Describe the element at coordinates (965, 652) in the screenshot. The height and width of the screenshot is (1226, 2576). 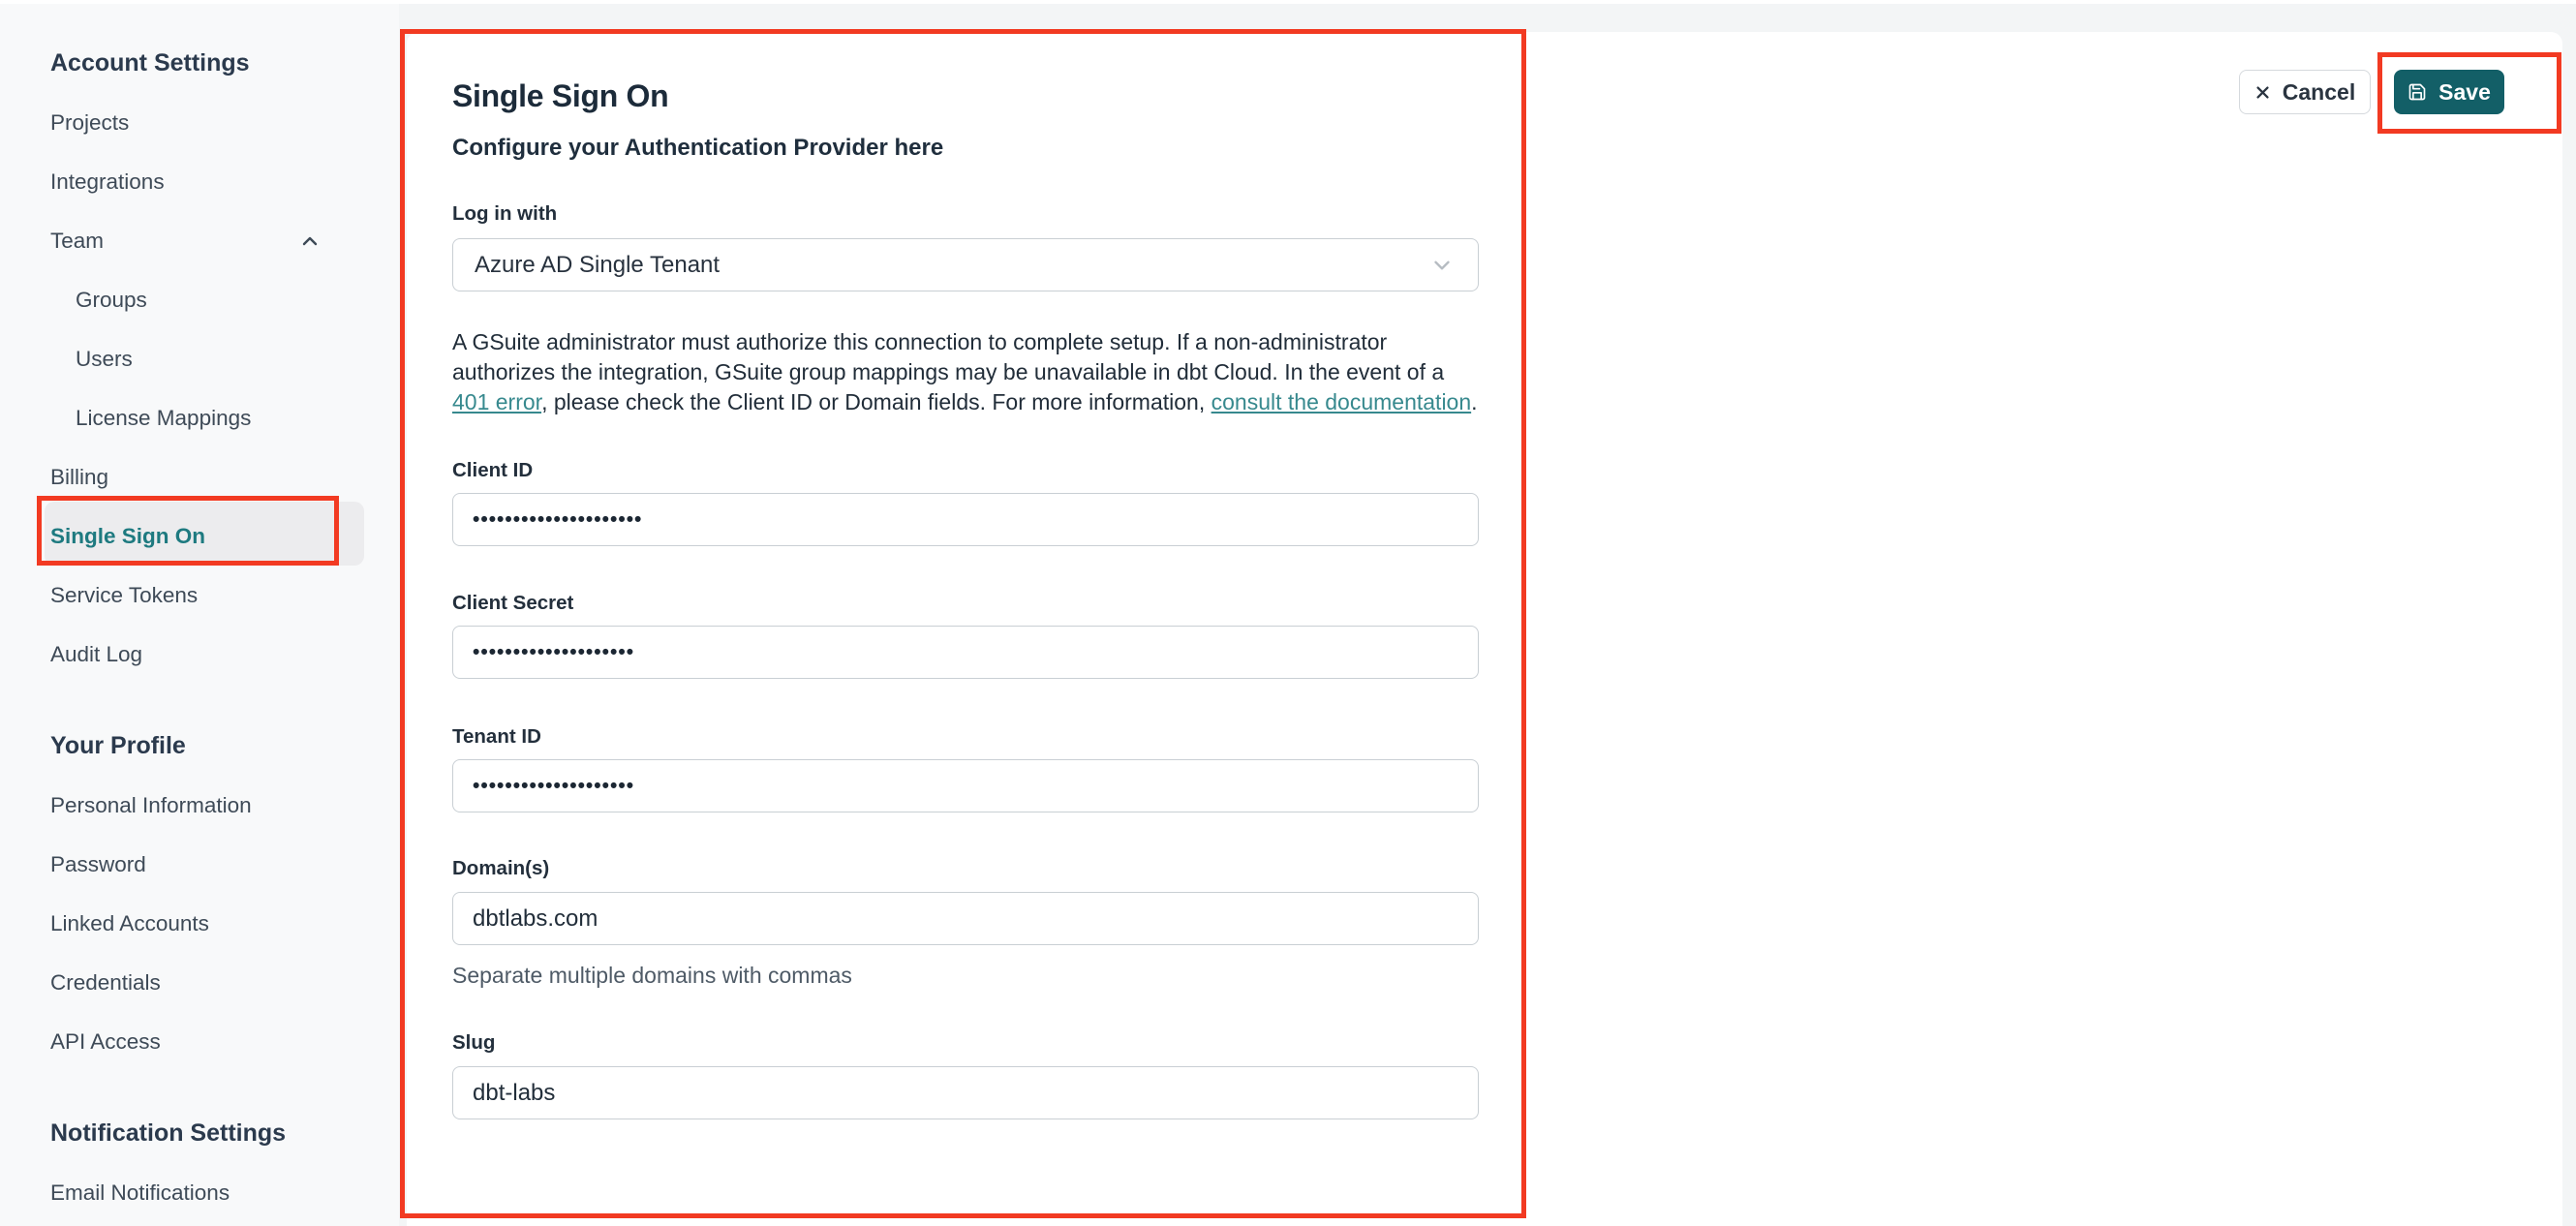
I see `client-secret-input` at that location.